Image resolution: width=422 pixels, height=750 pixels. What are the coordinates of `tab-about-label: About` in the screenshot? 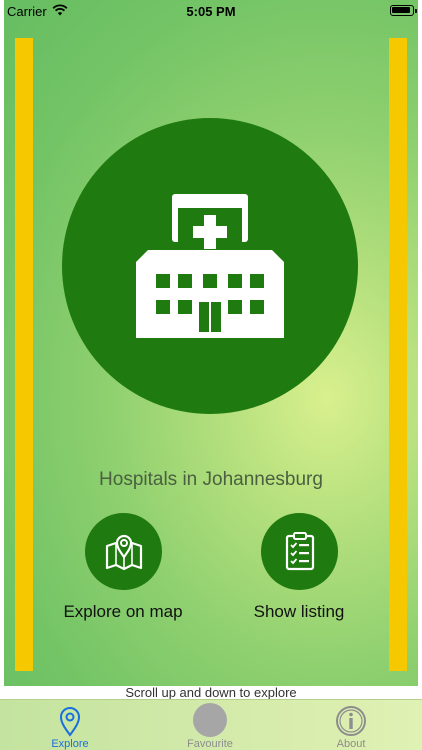 It's located at (351, 744).